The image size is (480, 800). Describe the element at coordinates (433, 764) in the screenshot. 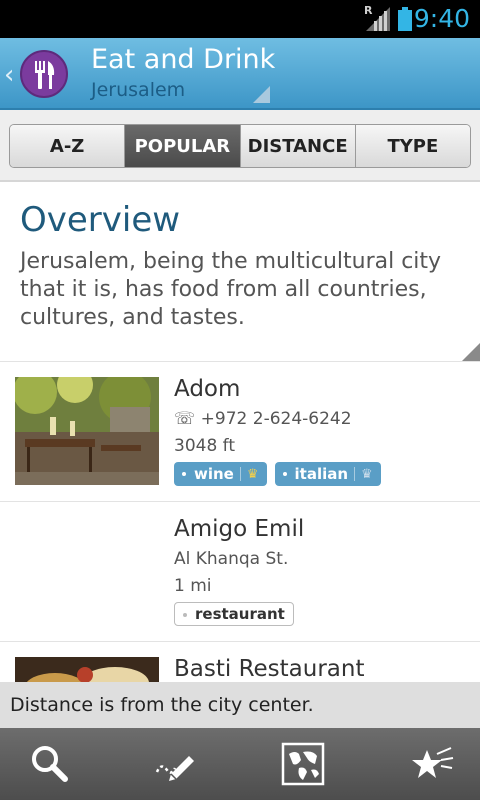

I see `star-icon` at that location.